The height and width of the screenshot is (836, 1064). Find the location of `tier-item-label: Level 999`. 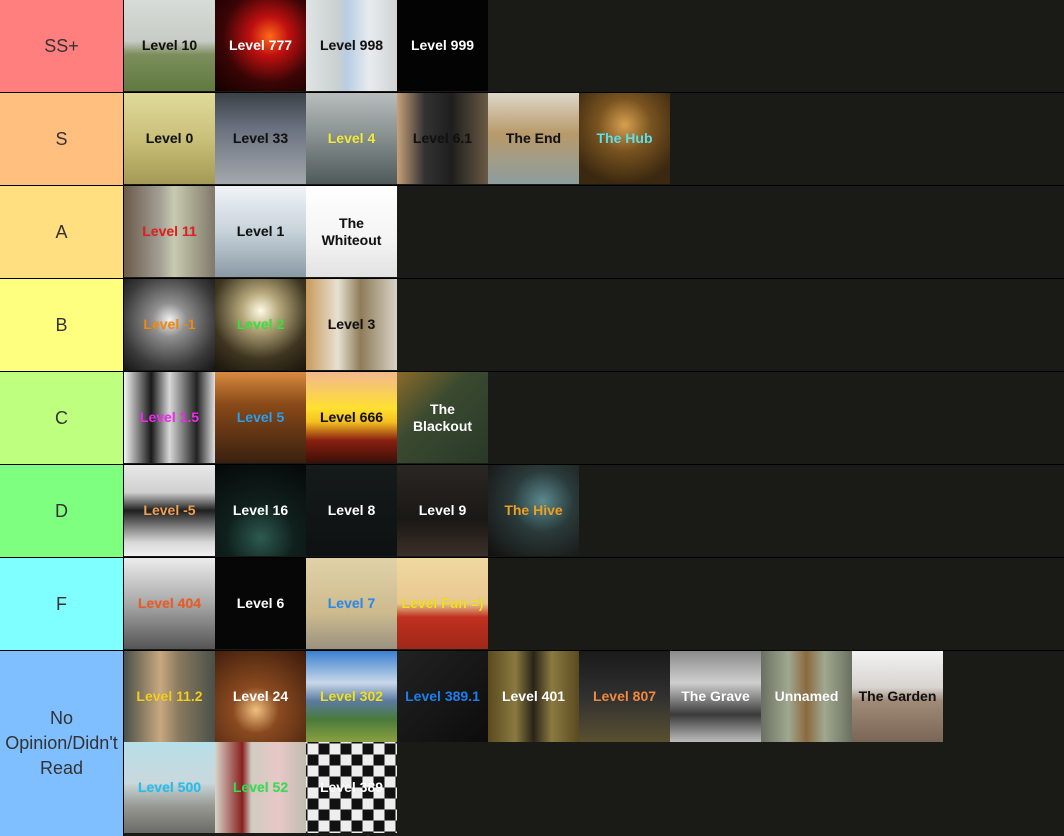

tier-item-label: Level 999 is located at coordinates (442, 45).